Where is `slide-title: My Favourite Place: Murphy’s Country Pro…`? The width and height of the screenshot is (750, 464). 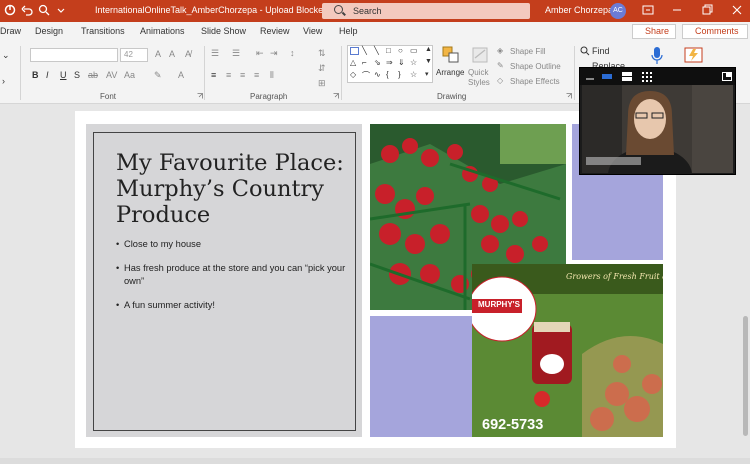 slide-title: My Favourite Place: Murphy’s Country Pro… is located at coordinates (236, 189).